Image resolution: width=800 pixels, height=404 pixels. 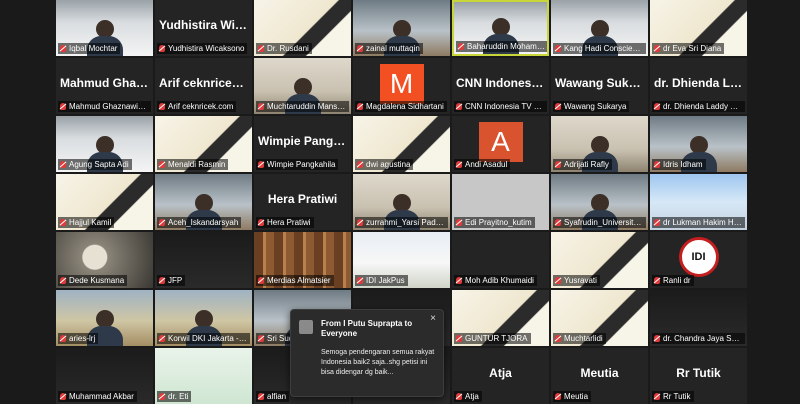 I want to click on participant-tile: Hera Pratiwi Hera Pratiwi, so click(x=302, y=202).